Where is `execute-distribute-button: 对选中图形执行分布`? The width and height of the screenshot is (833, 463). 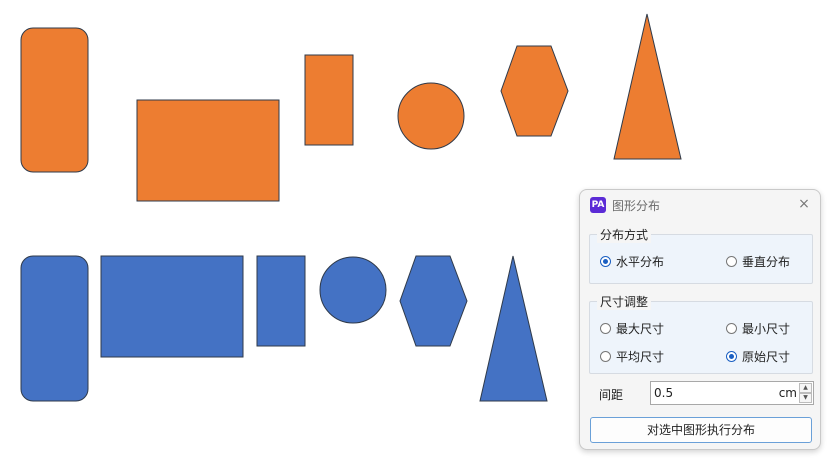 execute-distribute-button: 对选中图形执行分布 is located at coordinates (701, 430).